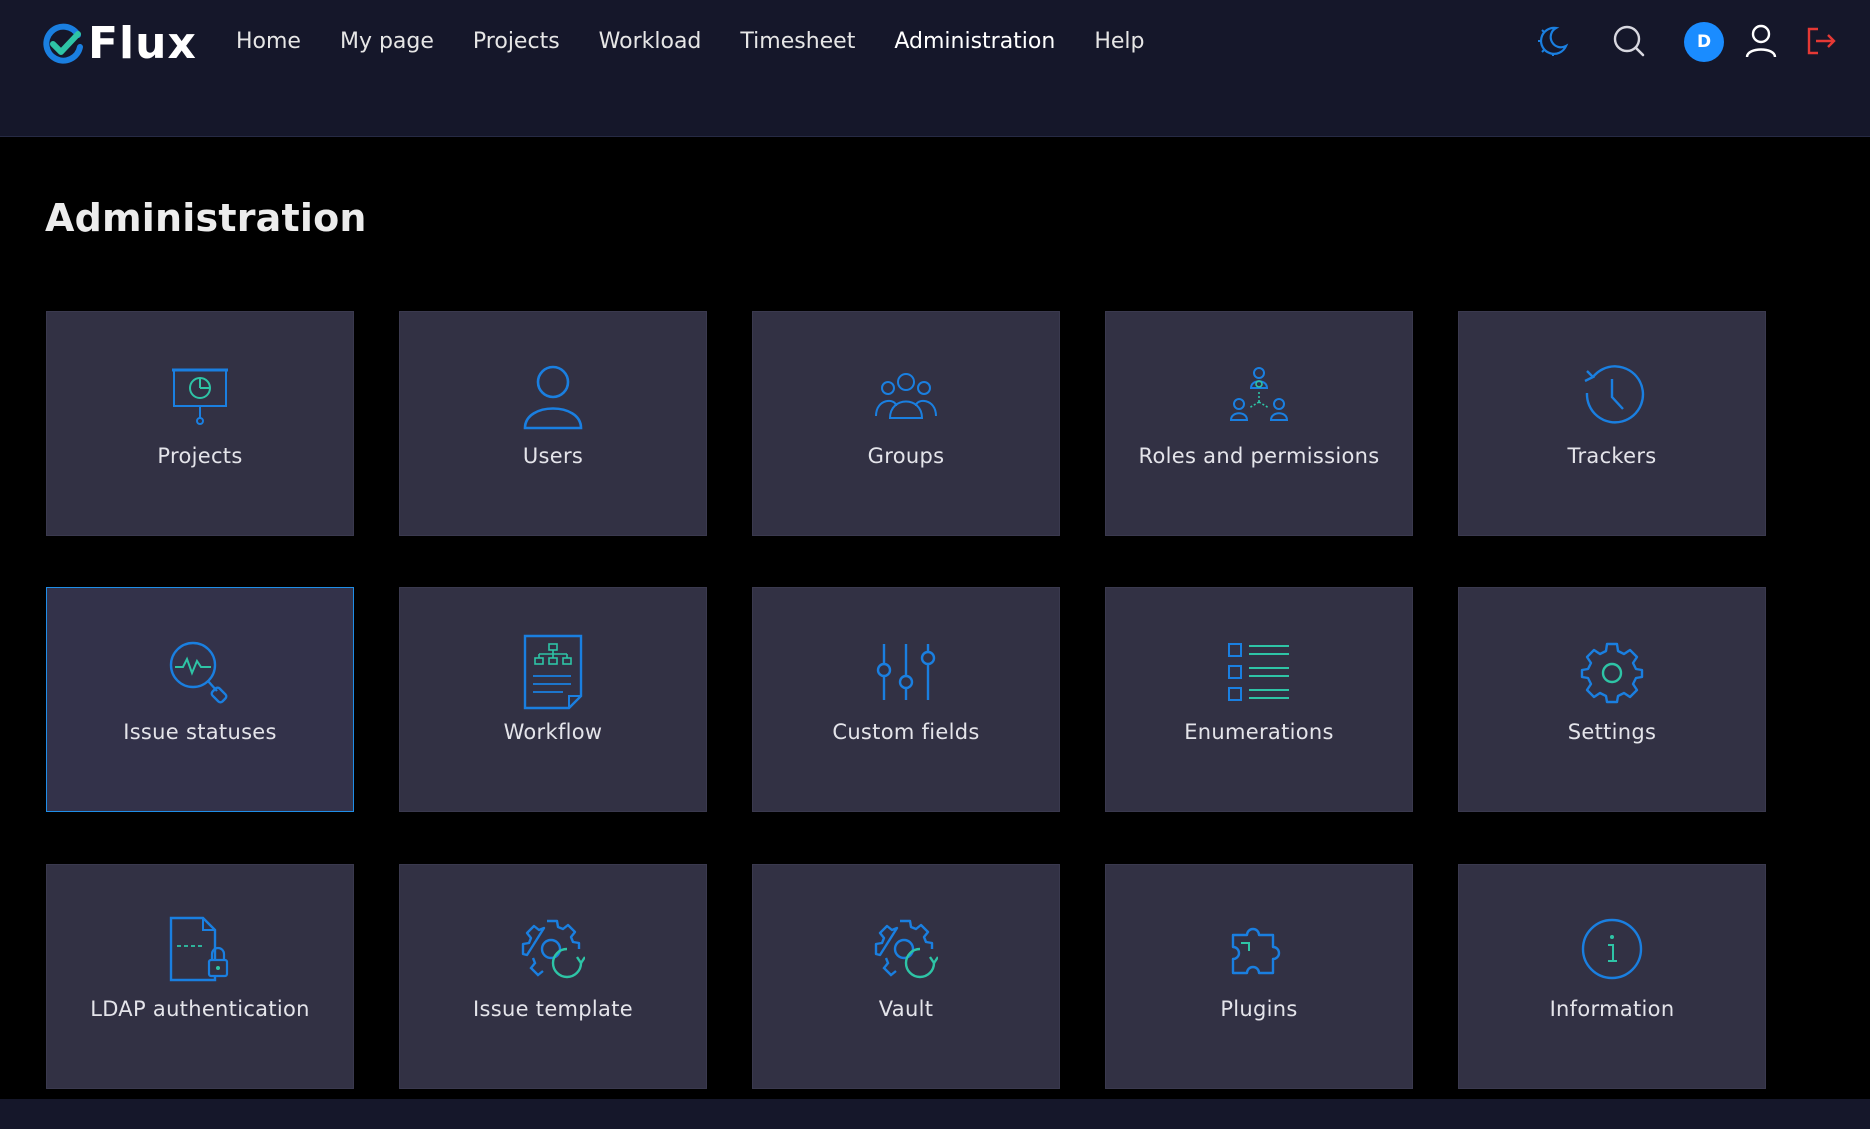  Describe the element at coordinates (387, 42) in the screenshot. I see `nav-my-page: My page` at that location.